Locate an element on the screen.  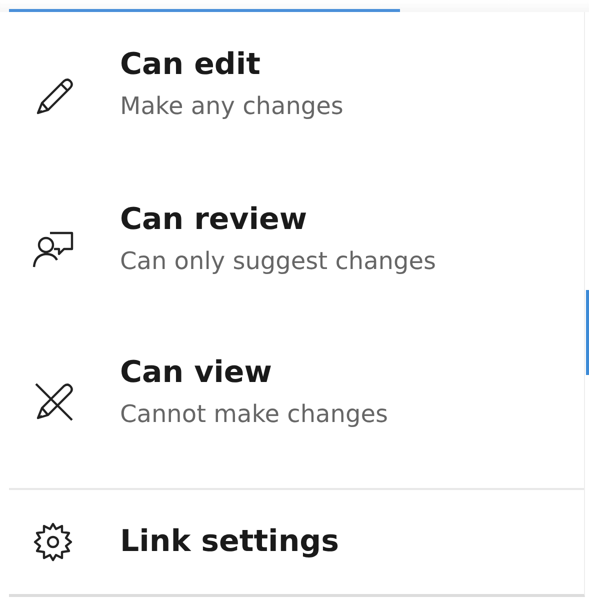
option-title: Can review is located at coordinates (214, 220).